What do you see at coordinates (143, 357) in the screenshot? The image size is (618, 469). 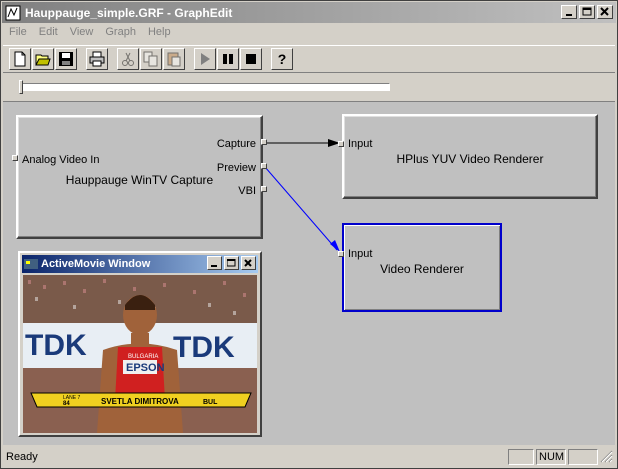 I see `bib-country: BULGARIA` at bounding box center [143, 357].